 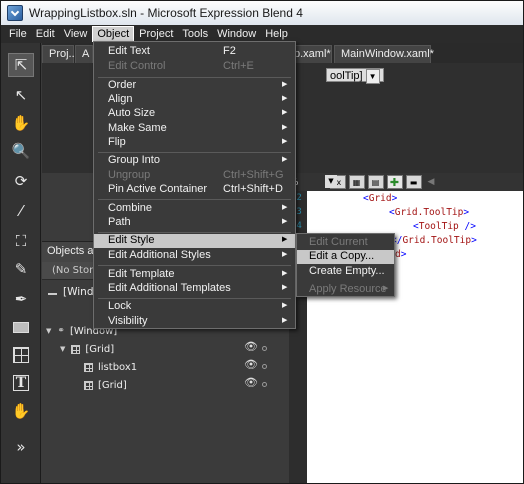 I want to click on pencil-icon: ✎, so click(x=21, y=269).